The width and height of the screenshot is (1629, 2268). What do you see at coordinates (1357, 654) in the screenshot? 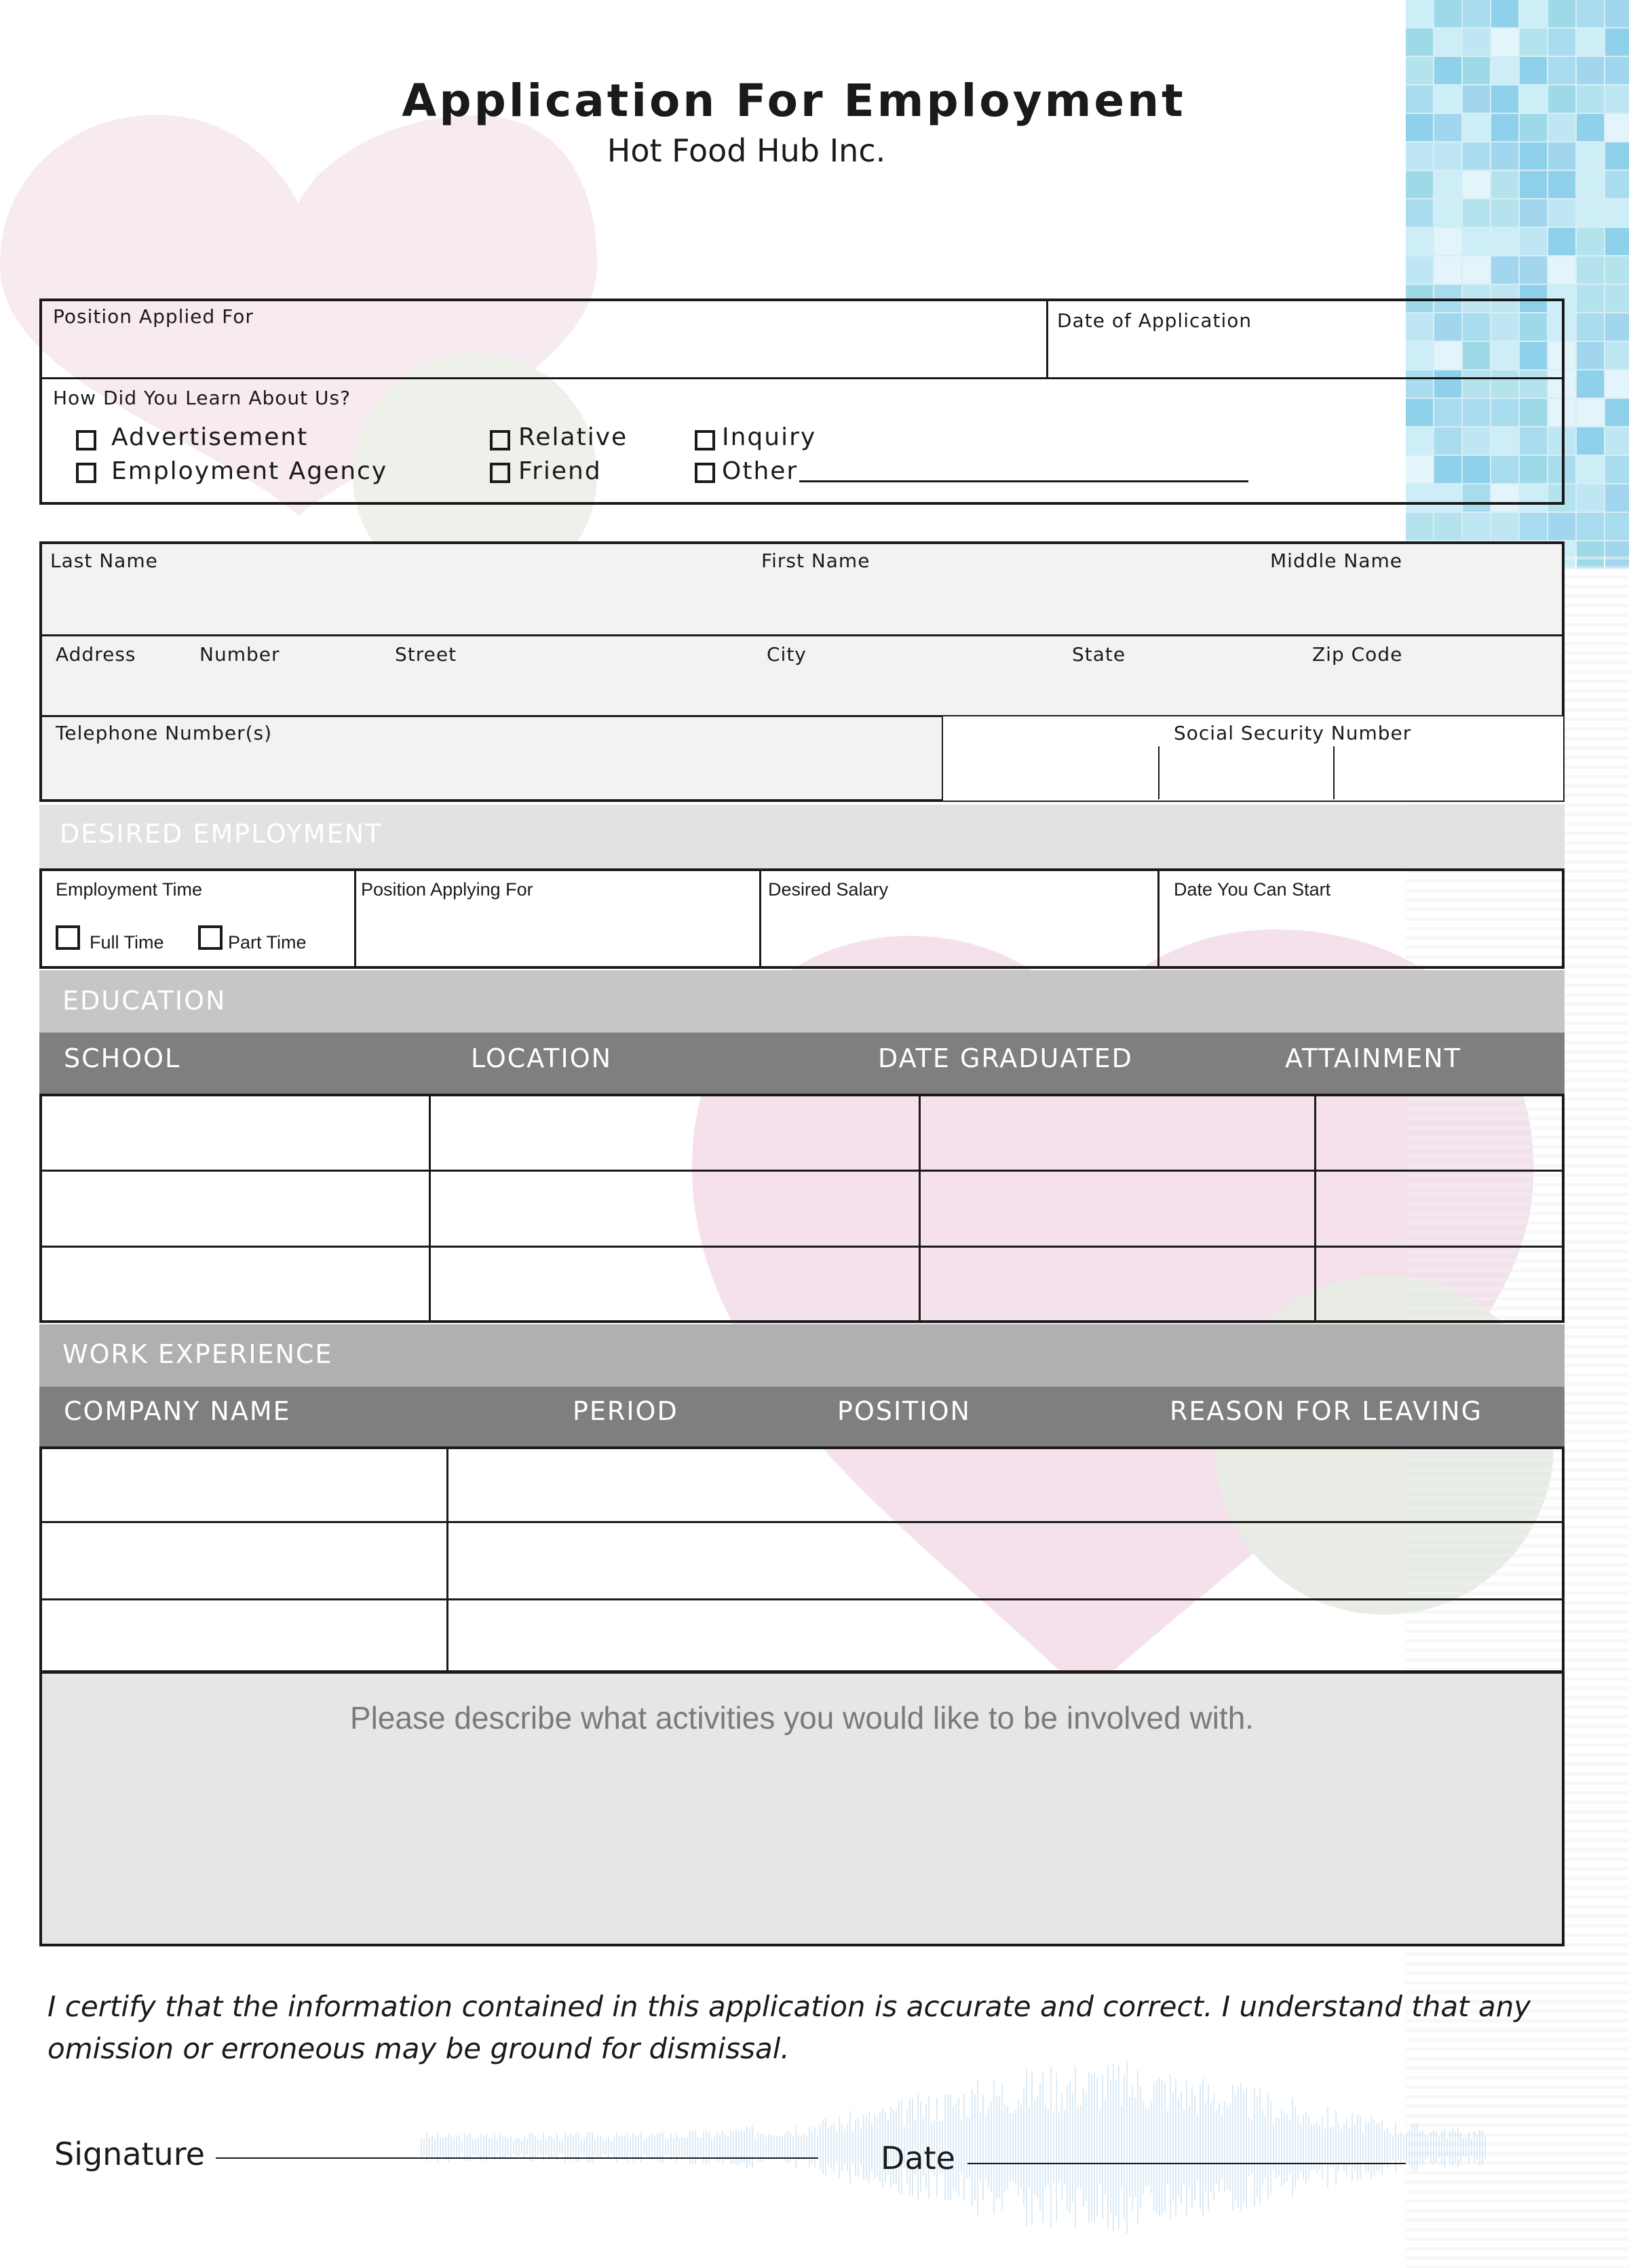
I see `zip-code-field: Zip Code` at bounding box center [1357, 654].